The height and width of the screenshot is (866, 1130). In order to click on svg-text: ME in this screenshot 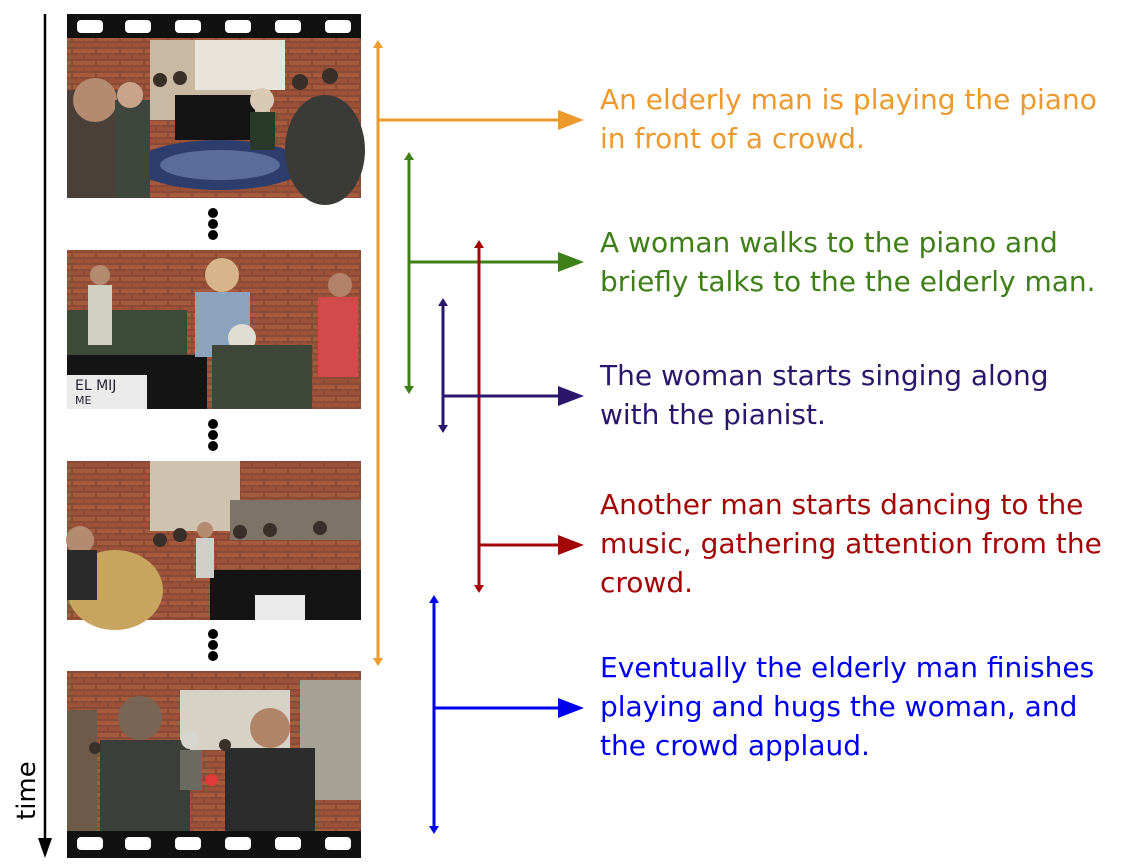, I will do `click(83, 400)`.